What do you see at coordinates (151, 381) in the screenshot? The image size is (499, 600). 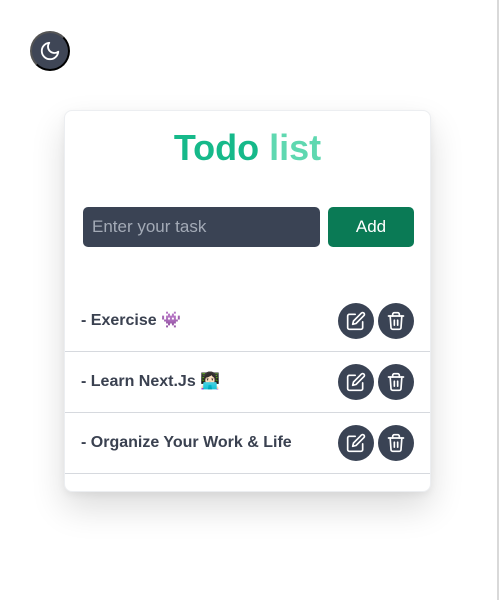 I see `task-text: - Learn Next.Js 👩🏻‍💻` at bounding box center [151, 381].